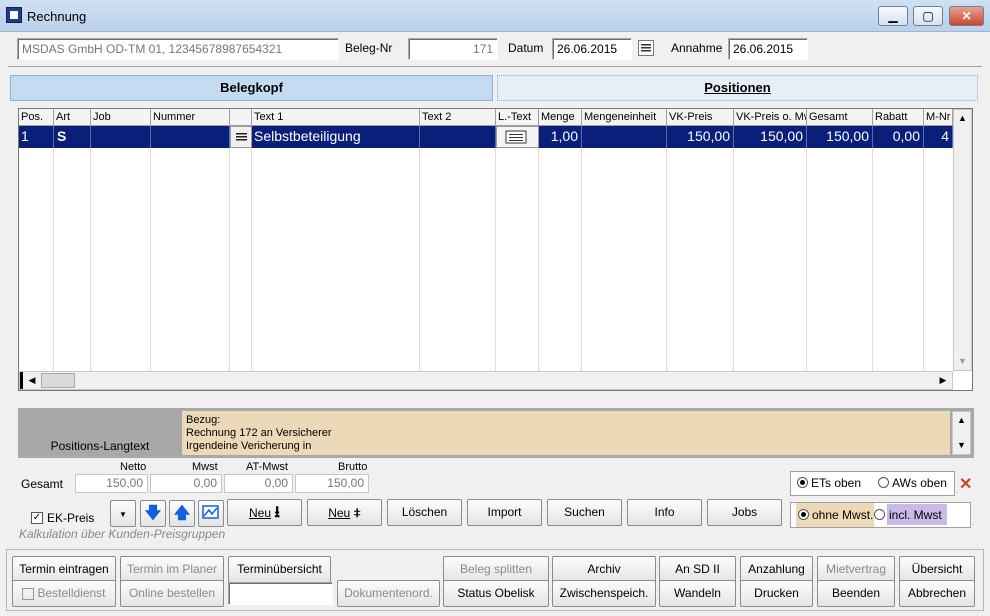 The width and height of the screenshot is (990, 616). Describe the element at coordinates (251, 88) in the screenshot. I see `tab-belegkopf: Belegkopf` at that location.